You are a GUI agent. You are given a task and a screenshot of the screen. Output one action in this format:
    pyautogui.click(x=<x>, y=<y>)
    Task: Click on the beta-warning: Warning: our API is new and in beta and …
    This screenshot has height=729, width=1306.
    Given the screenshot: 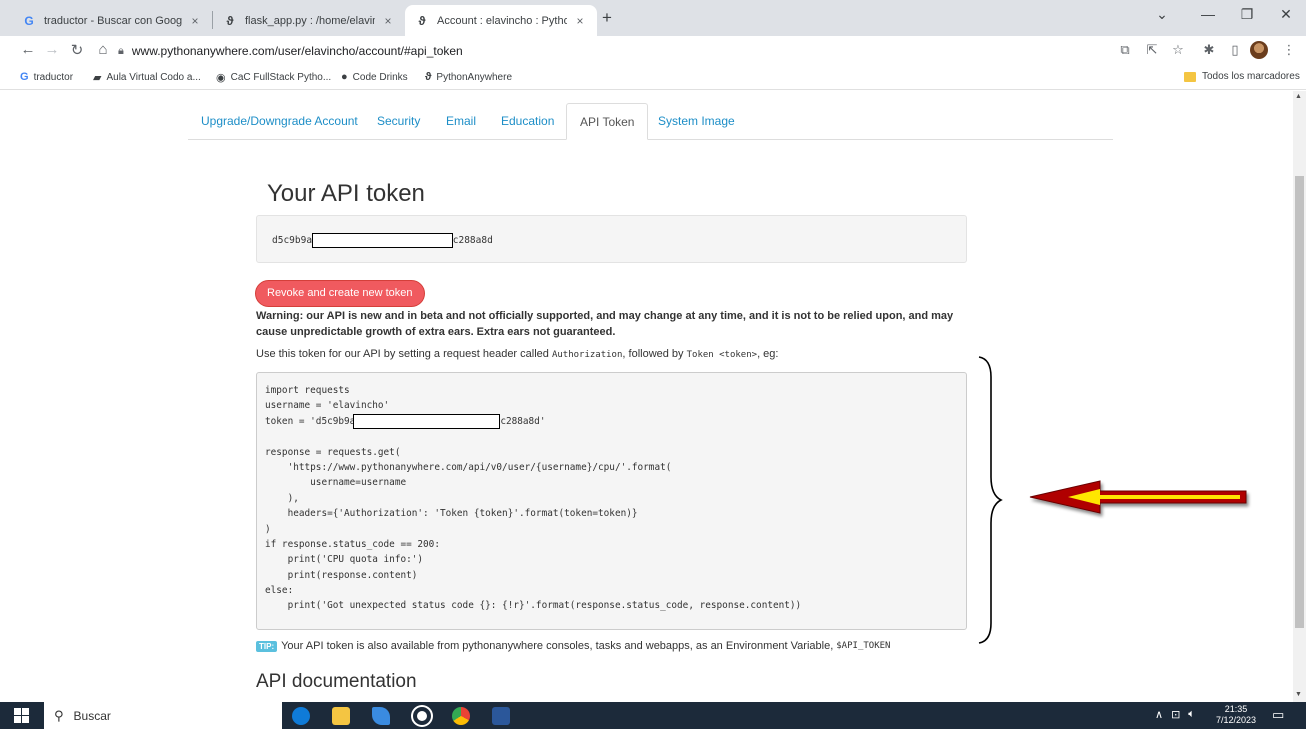 What is the action you would take?
    pyautogui.click(x=605, y=324)
    